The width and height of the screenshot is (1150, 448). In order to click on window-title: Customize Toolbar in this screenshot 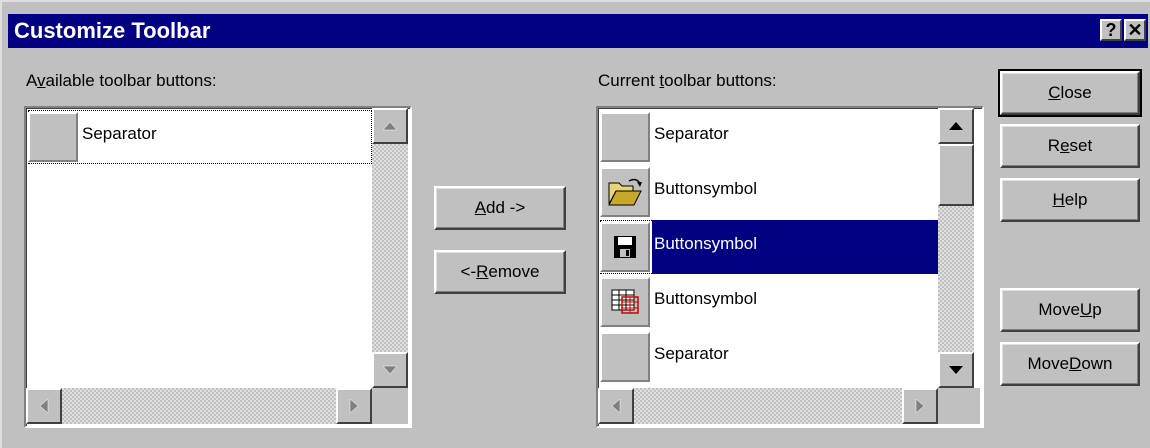, I will do `click(112, 30)`.